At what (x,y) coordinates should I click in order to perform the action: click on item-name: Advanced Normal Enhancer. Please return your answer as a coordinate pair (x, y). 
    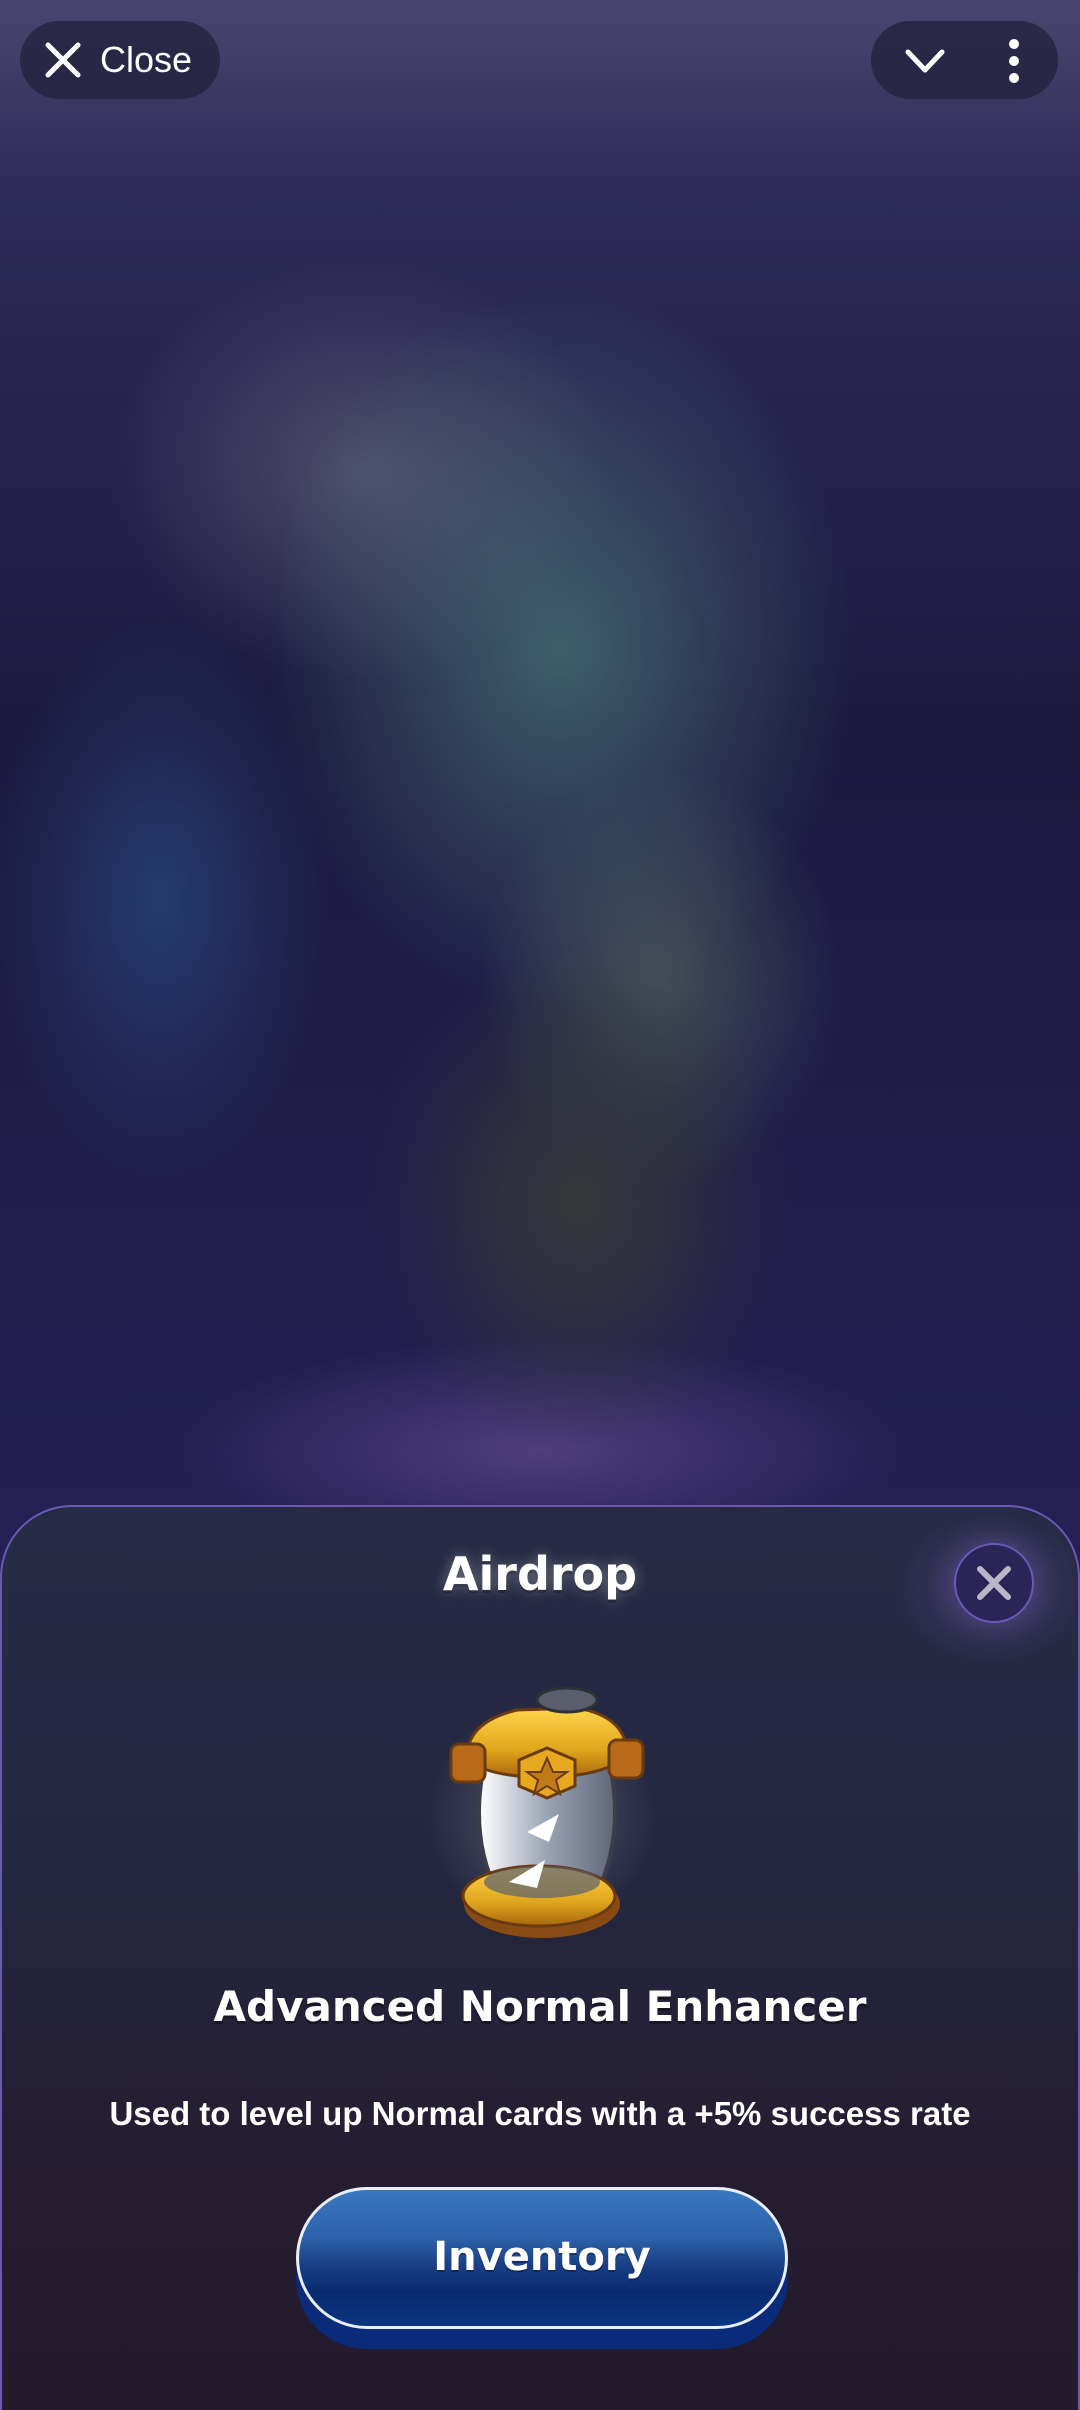
    Looking at the image, I should click on (540, 2006).